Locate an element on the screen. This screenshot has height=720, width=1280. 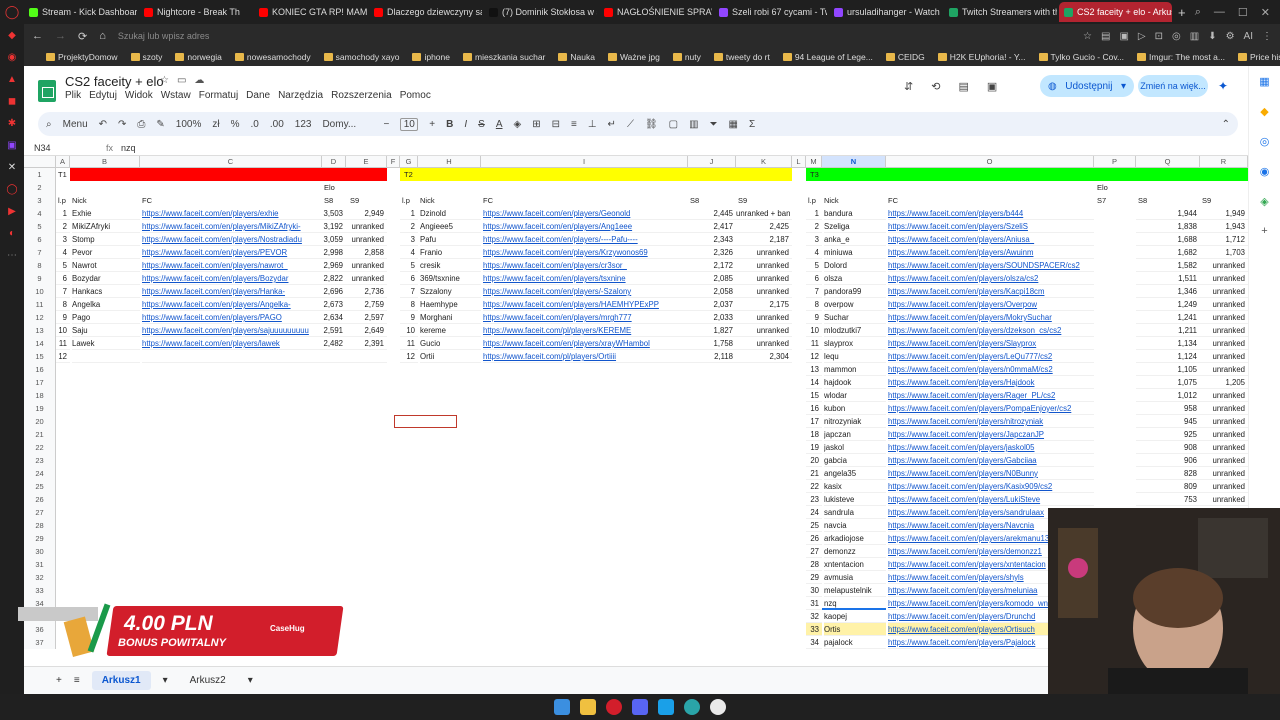
player-number: 3 is located at coordinates (63, 239).